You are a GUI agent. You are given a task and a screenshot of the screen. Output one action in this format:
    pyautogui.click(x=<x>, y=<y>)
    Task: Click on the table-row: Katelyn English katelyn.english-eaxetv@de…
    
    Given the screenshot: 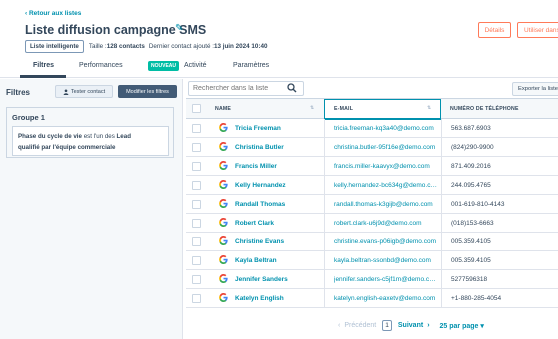 What is the action you would take?
    pyautogui.click(x=372, y=299)
    